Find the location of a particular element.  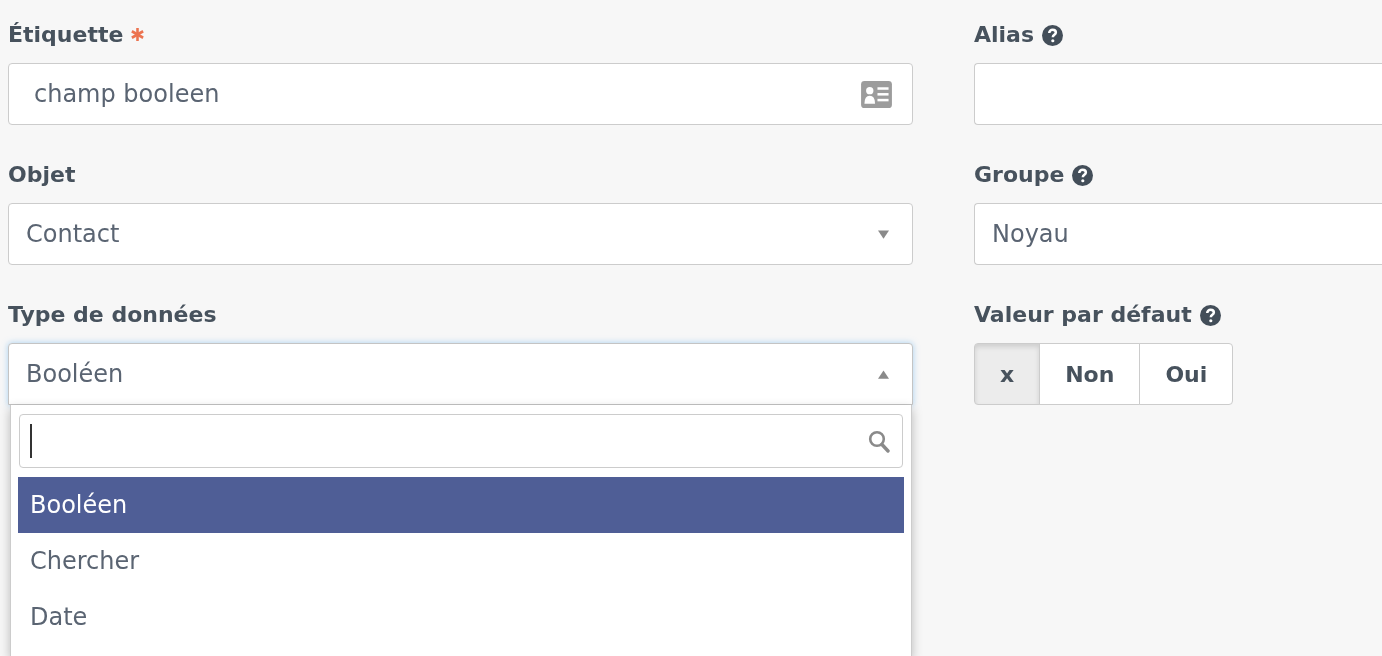

dropdown-option: Date is located at coordinates (461, 617).